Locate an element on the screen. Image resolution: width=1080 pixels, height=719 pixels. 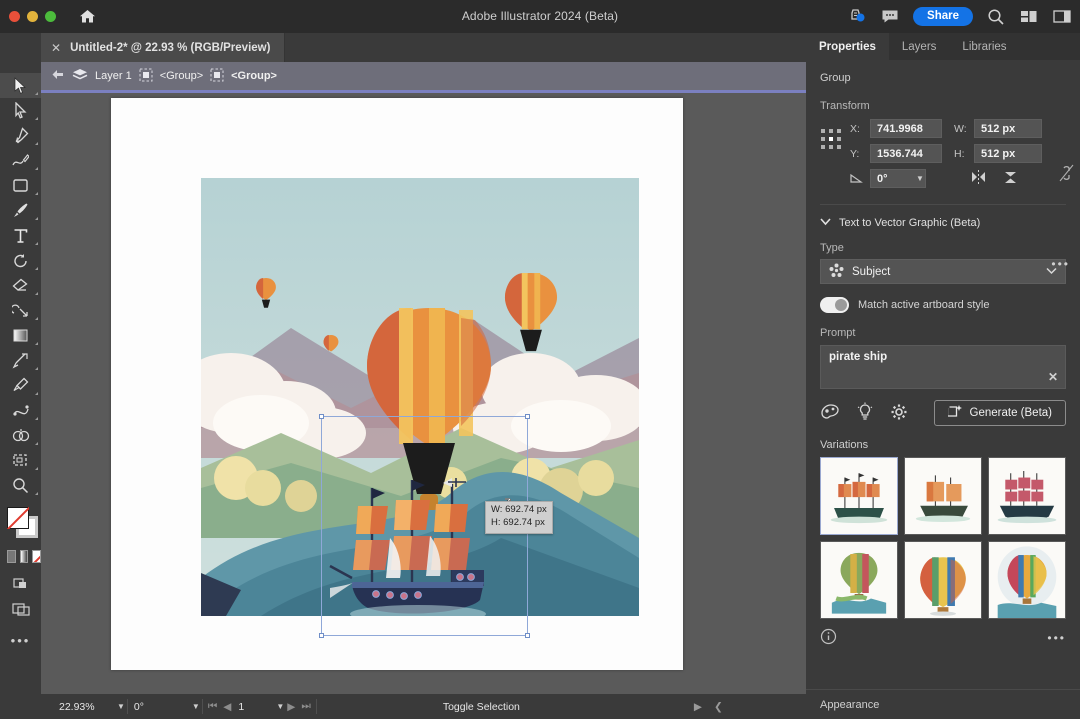
artboard-last-icon: ⏭ is located at coordinates (305, 706).